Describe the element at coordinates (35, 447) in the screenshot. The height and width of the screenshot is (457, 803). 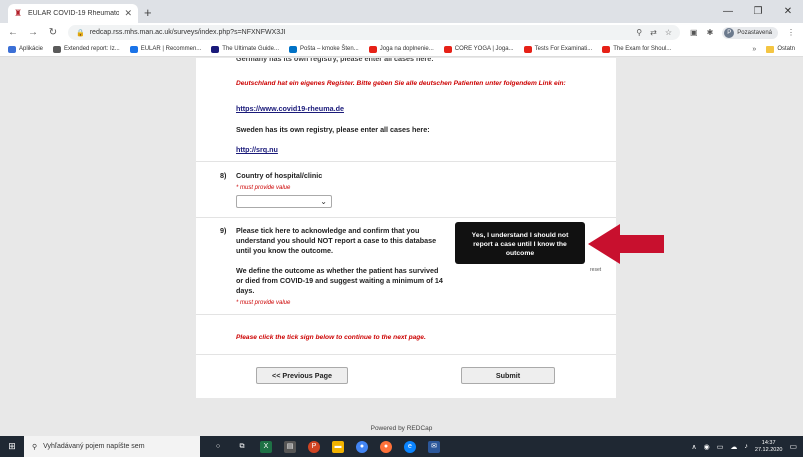
I see `search-icon: ⚲` at that location.